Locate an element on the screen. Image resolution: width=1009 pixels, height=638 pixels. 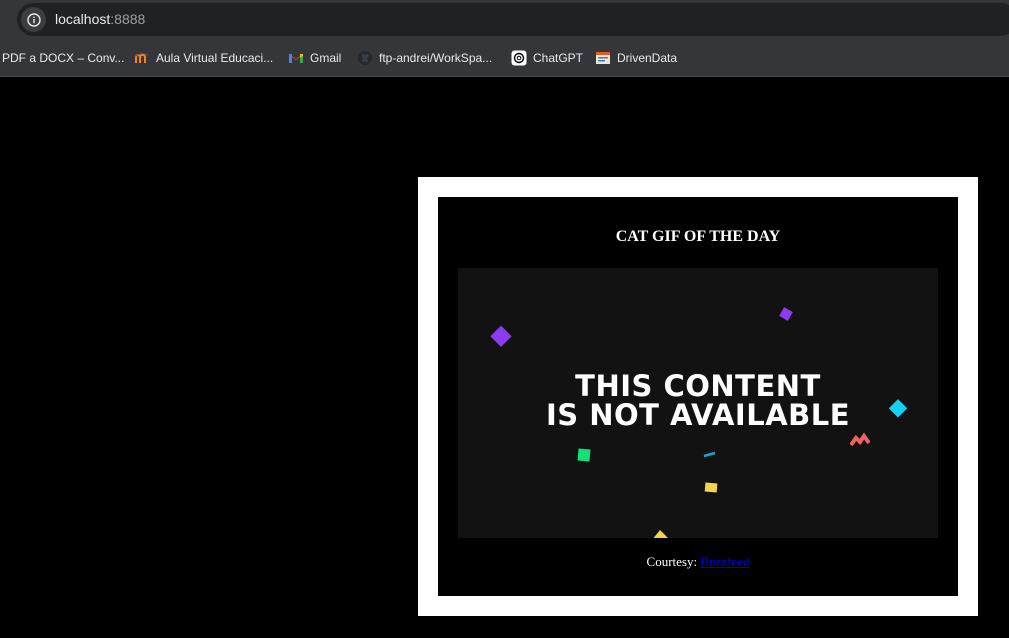
site-info-icon is located at coordinates (33, 19).